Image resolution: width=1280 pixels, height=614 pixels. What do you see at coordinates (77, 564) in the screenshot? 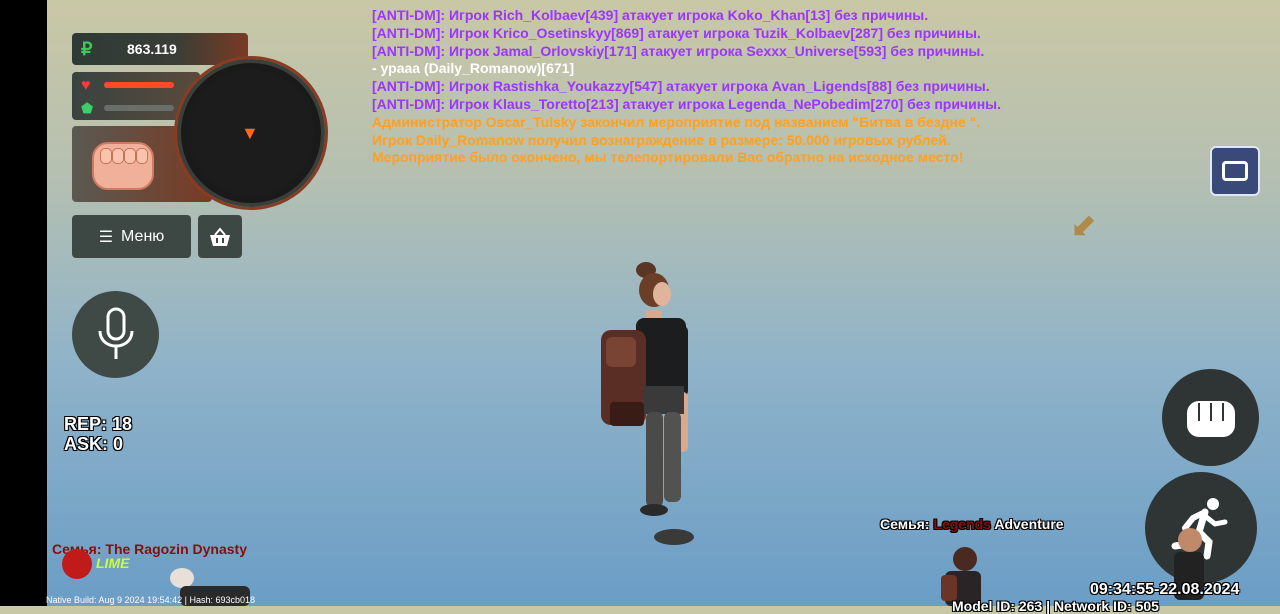
I see `lime-logo-icon` at bounding box center [77, 564].